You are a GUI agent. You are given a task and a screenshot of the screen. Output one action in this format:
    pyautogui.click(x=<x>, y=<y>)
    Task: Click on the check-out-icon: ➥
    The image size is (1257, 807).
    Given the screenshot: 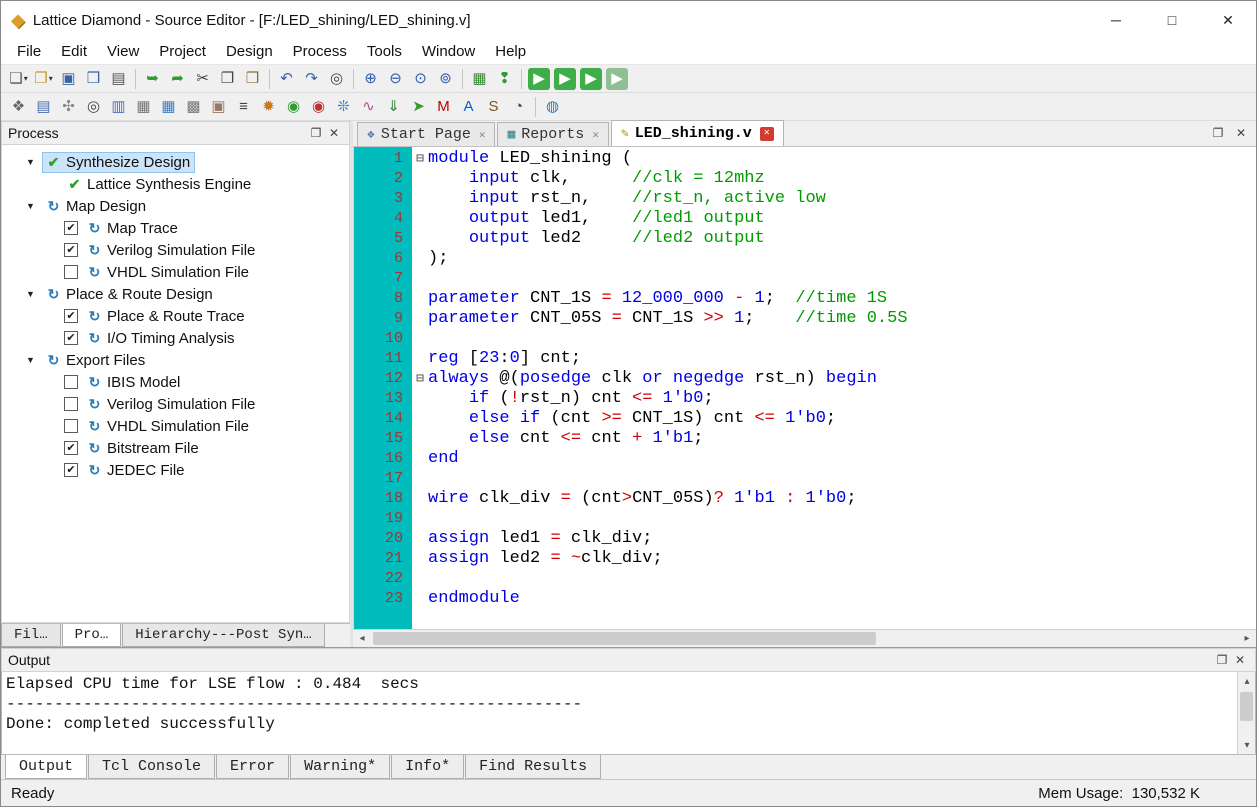 What is the action you would take?
    pyautogui.click(x=152, y=79)
    